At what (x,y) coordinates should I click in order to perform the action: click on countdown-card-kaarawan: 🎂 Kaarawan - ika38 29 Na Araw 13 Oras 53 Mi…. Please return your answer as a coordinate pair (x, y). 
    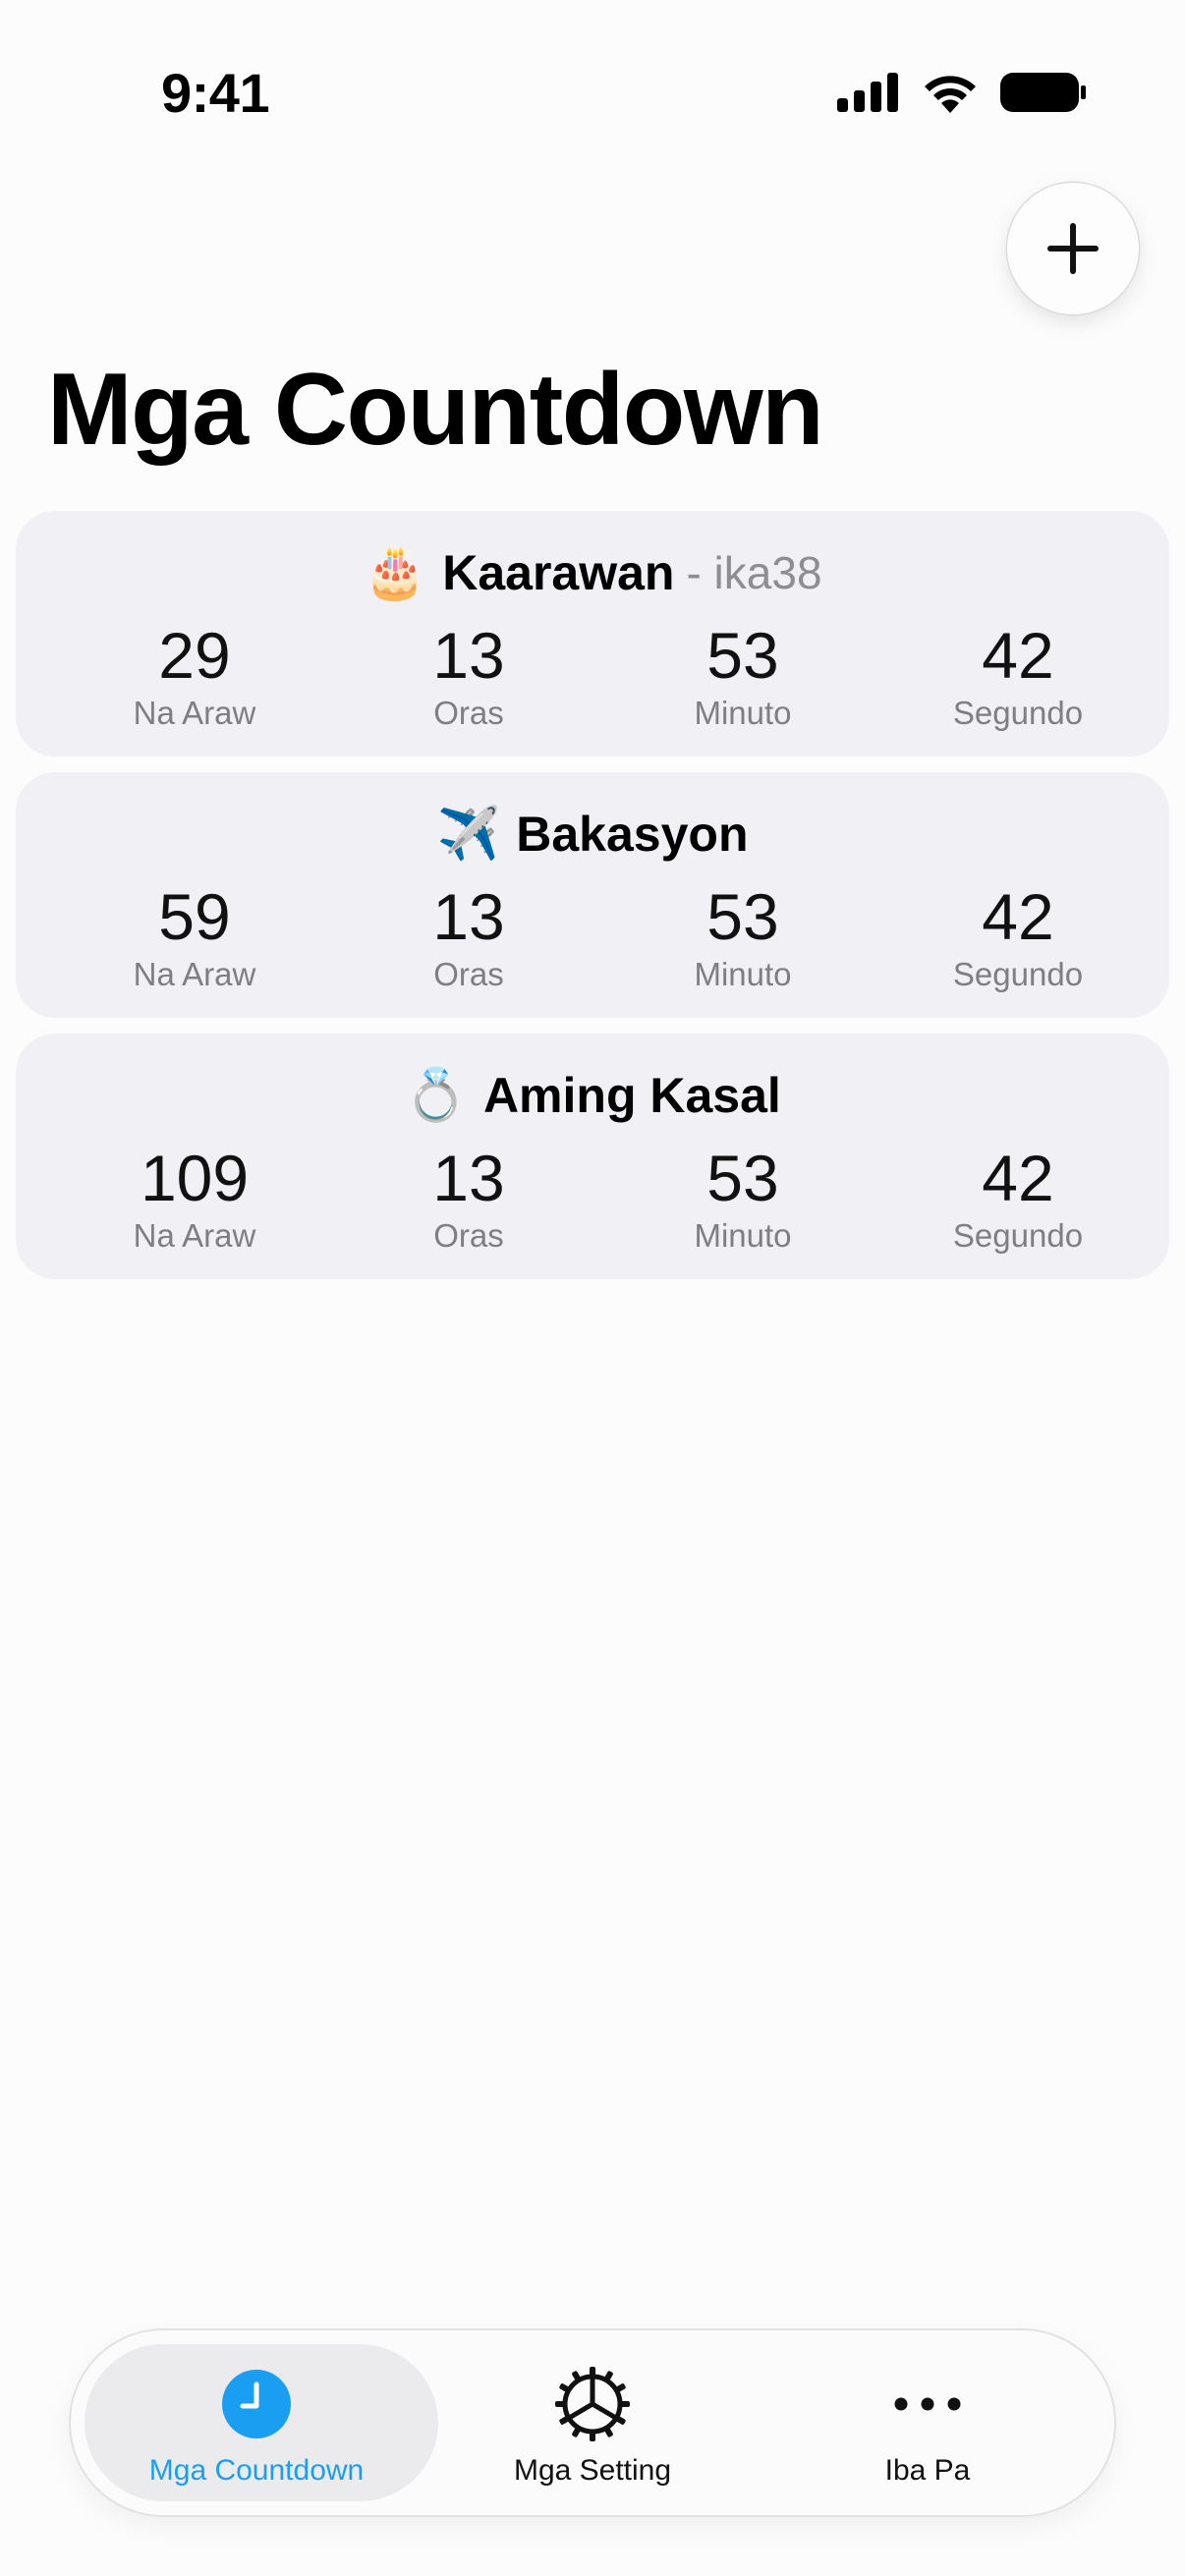
    Looking at the image, I should click on (592, 633).